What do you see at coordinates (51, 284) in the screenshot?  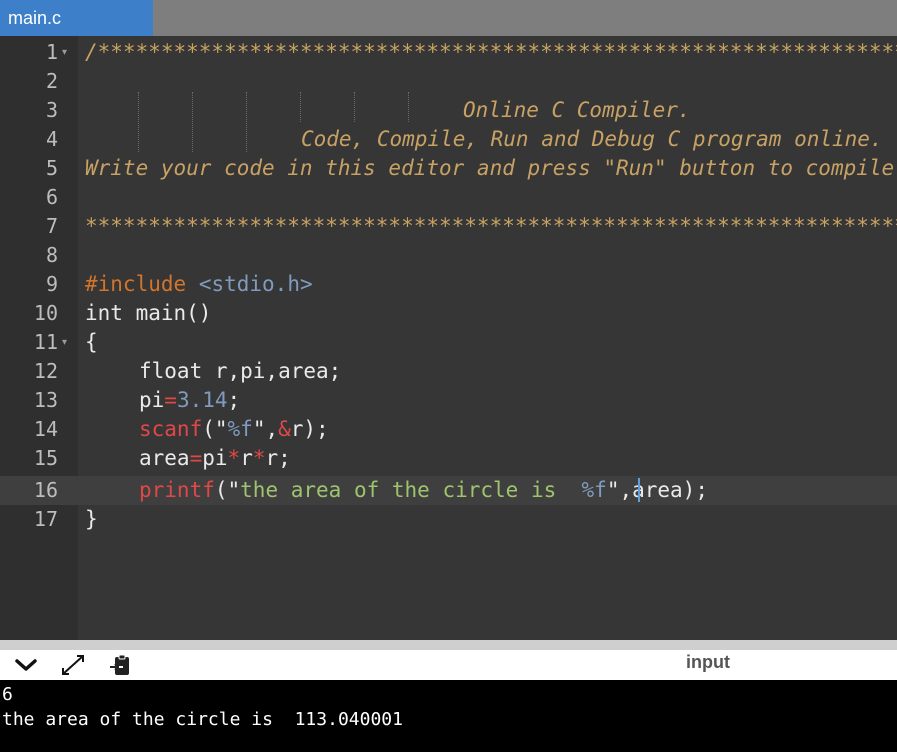 I see `line-number: 9` at bounding box center [51, 284].